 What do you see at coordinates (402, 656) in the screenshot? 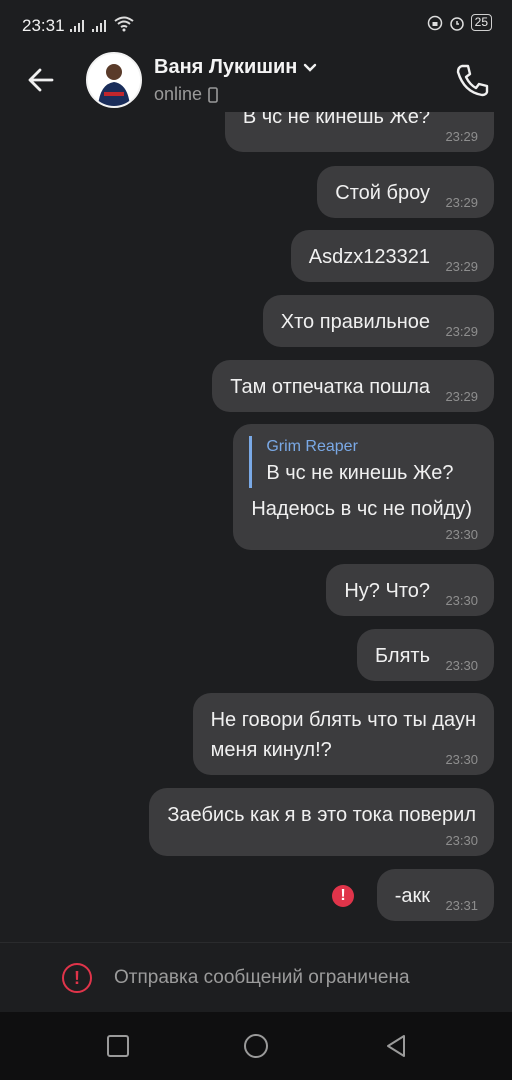
I see `message-text: Блять` at bounding box center [402, 656].